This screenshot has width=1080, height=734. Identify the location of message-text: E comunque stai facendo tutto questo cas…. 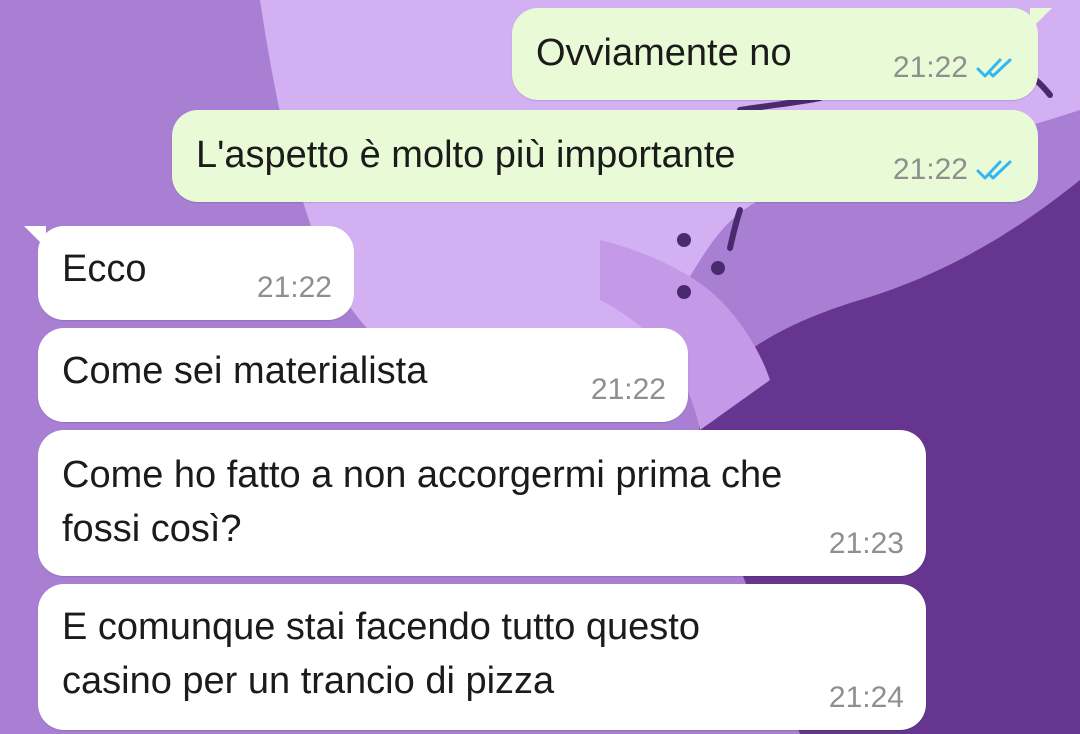
(381, 654).